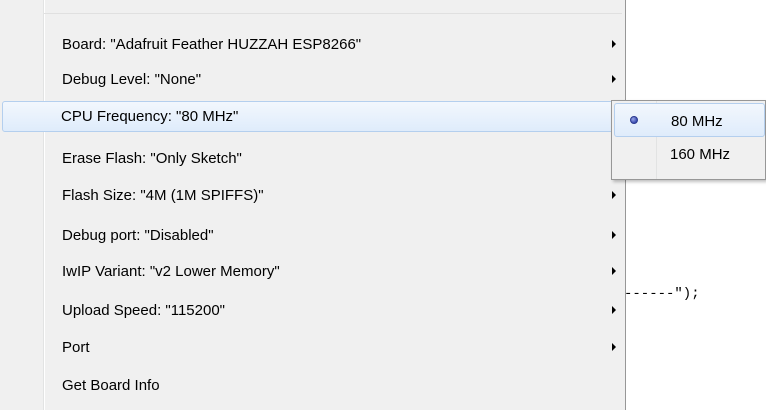 This screenshot has width=766, height=410. What do you see at coordinates (697, 121) in the screenshot?
I see `submenu-item-label: 80 MHz` at bounding box center [697, 121].